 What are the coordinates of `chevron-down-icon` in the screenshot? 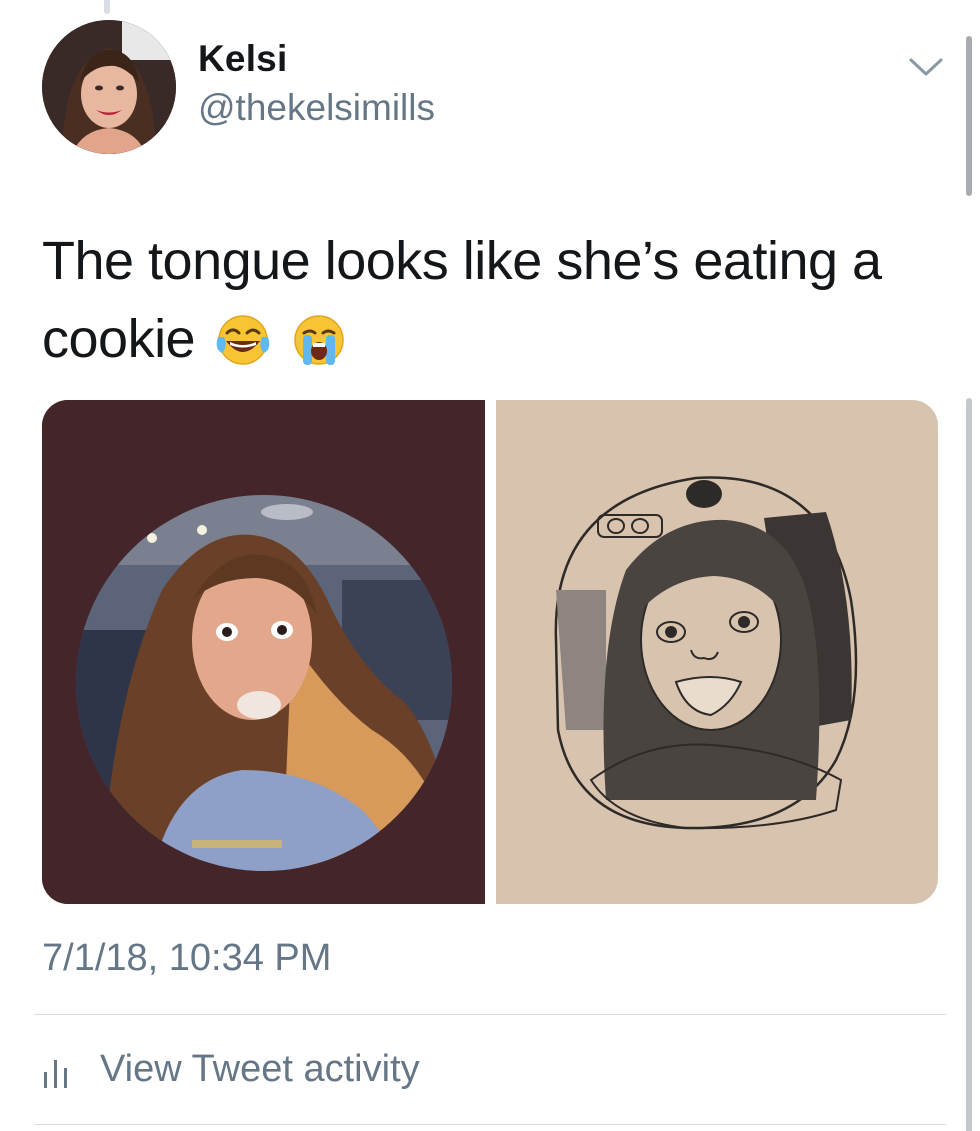 It's located at (926, 67).